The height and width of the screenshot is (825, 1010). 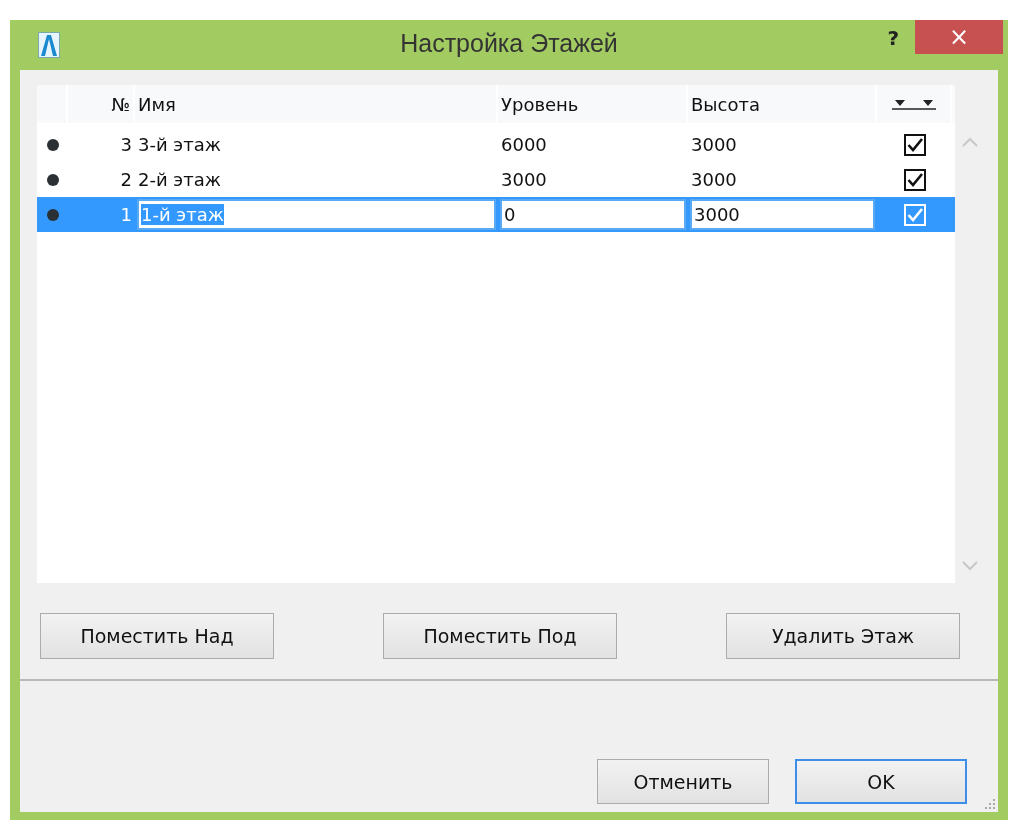 What do you see at coordinates (126, 214) in the screenshot?
I see `table-cell-text: 1` at bounding box center [126, 214].